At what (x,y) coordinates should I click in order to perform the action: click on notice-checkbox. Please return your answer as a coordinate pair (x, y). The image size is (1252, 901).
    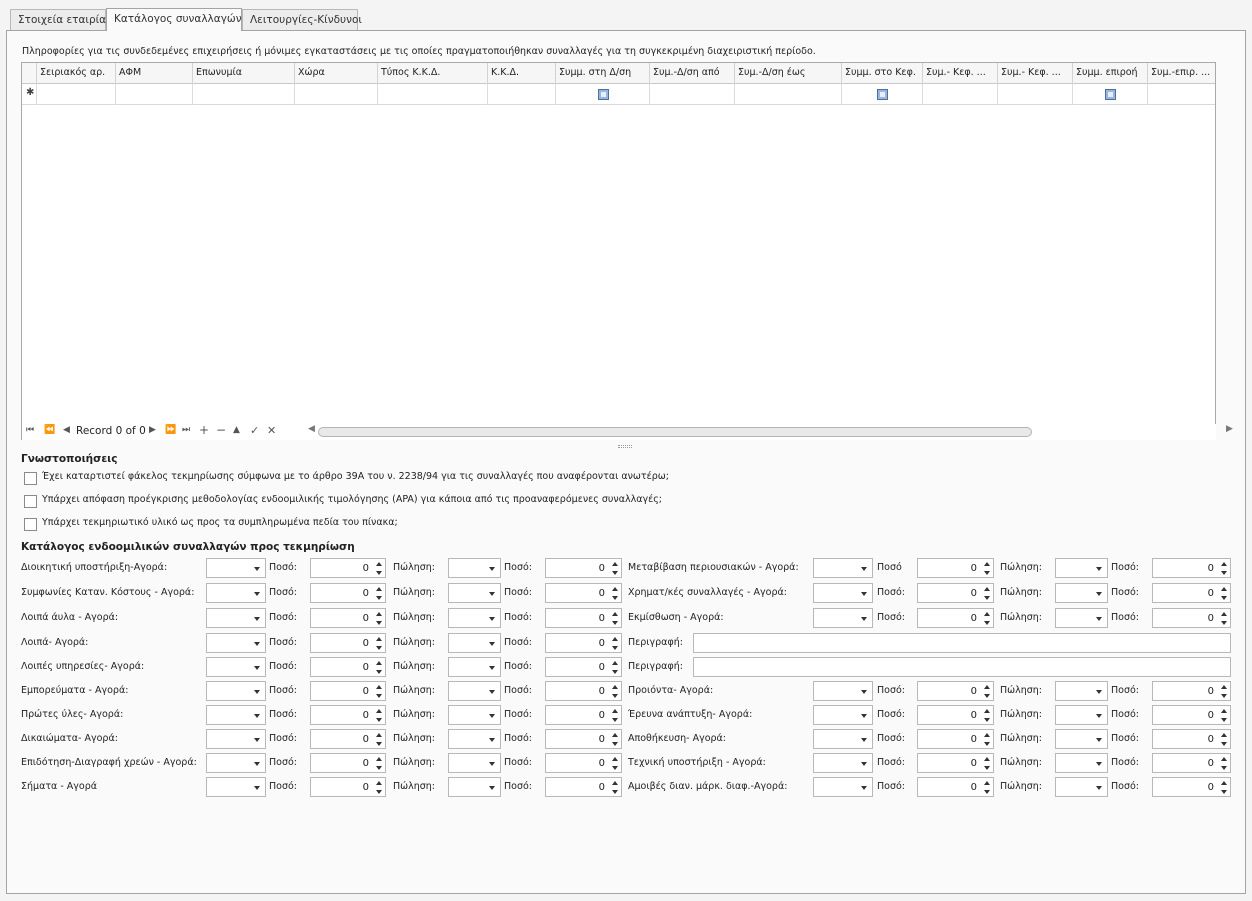
    Looking at the image, I should click on (30, 501).